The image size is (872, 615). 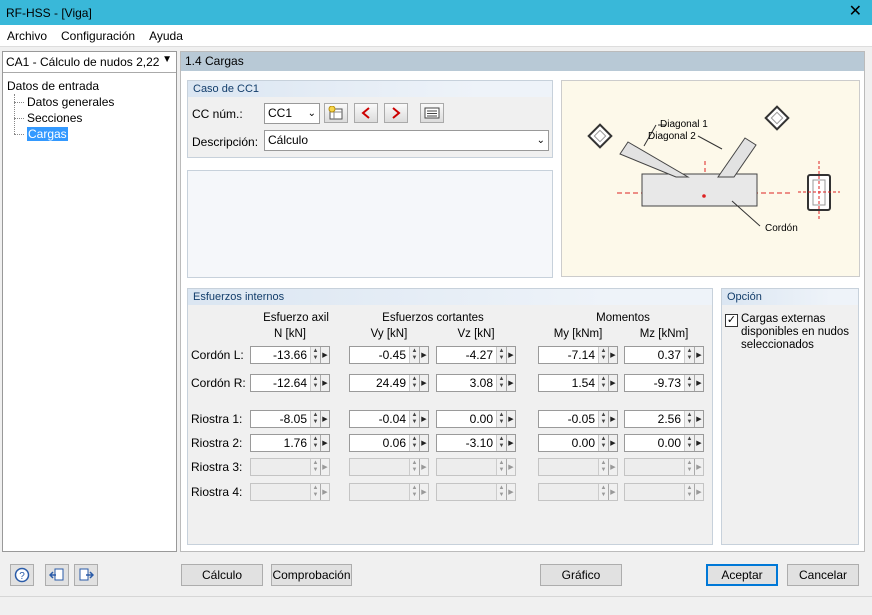 I want to click on case-selector-value: CA1 - Cálculo de nudos 2,22, so click(x=83, y=62).